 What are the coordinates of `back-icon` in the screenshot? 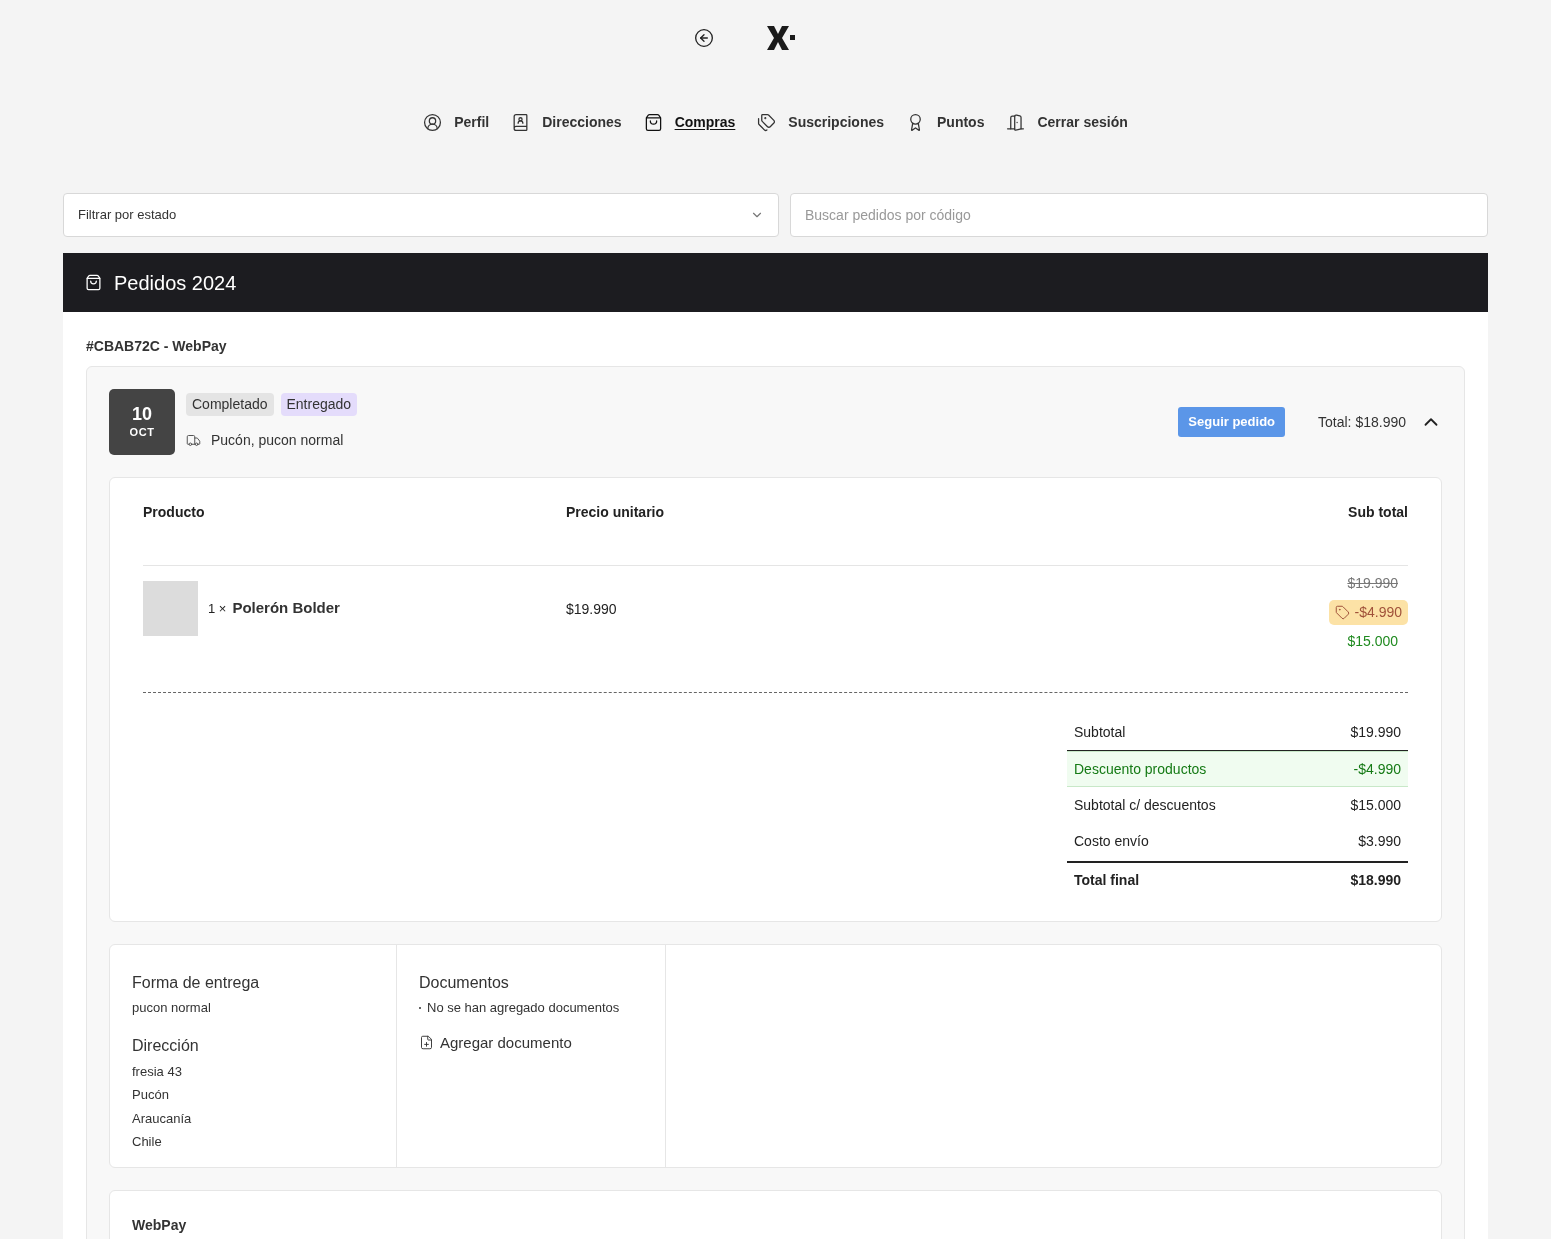 It's located at (703, 38).